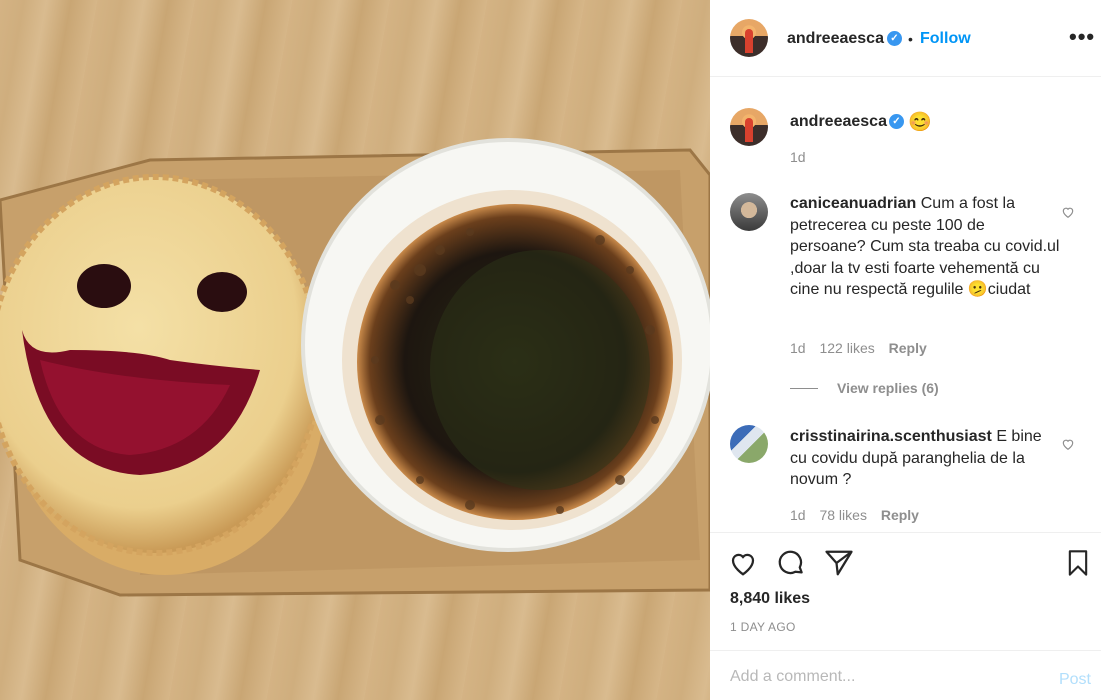 Image resolution: width=1101 pixels, height=700 pixels. I want to click on add-comment-bar: Post, so click(905, 675).